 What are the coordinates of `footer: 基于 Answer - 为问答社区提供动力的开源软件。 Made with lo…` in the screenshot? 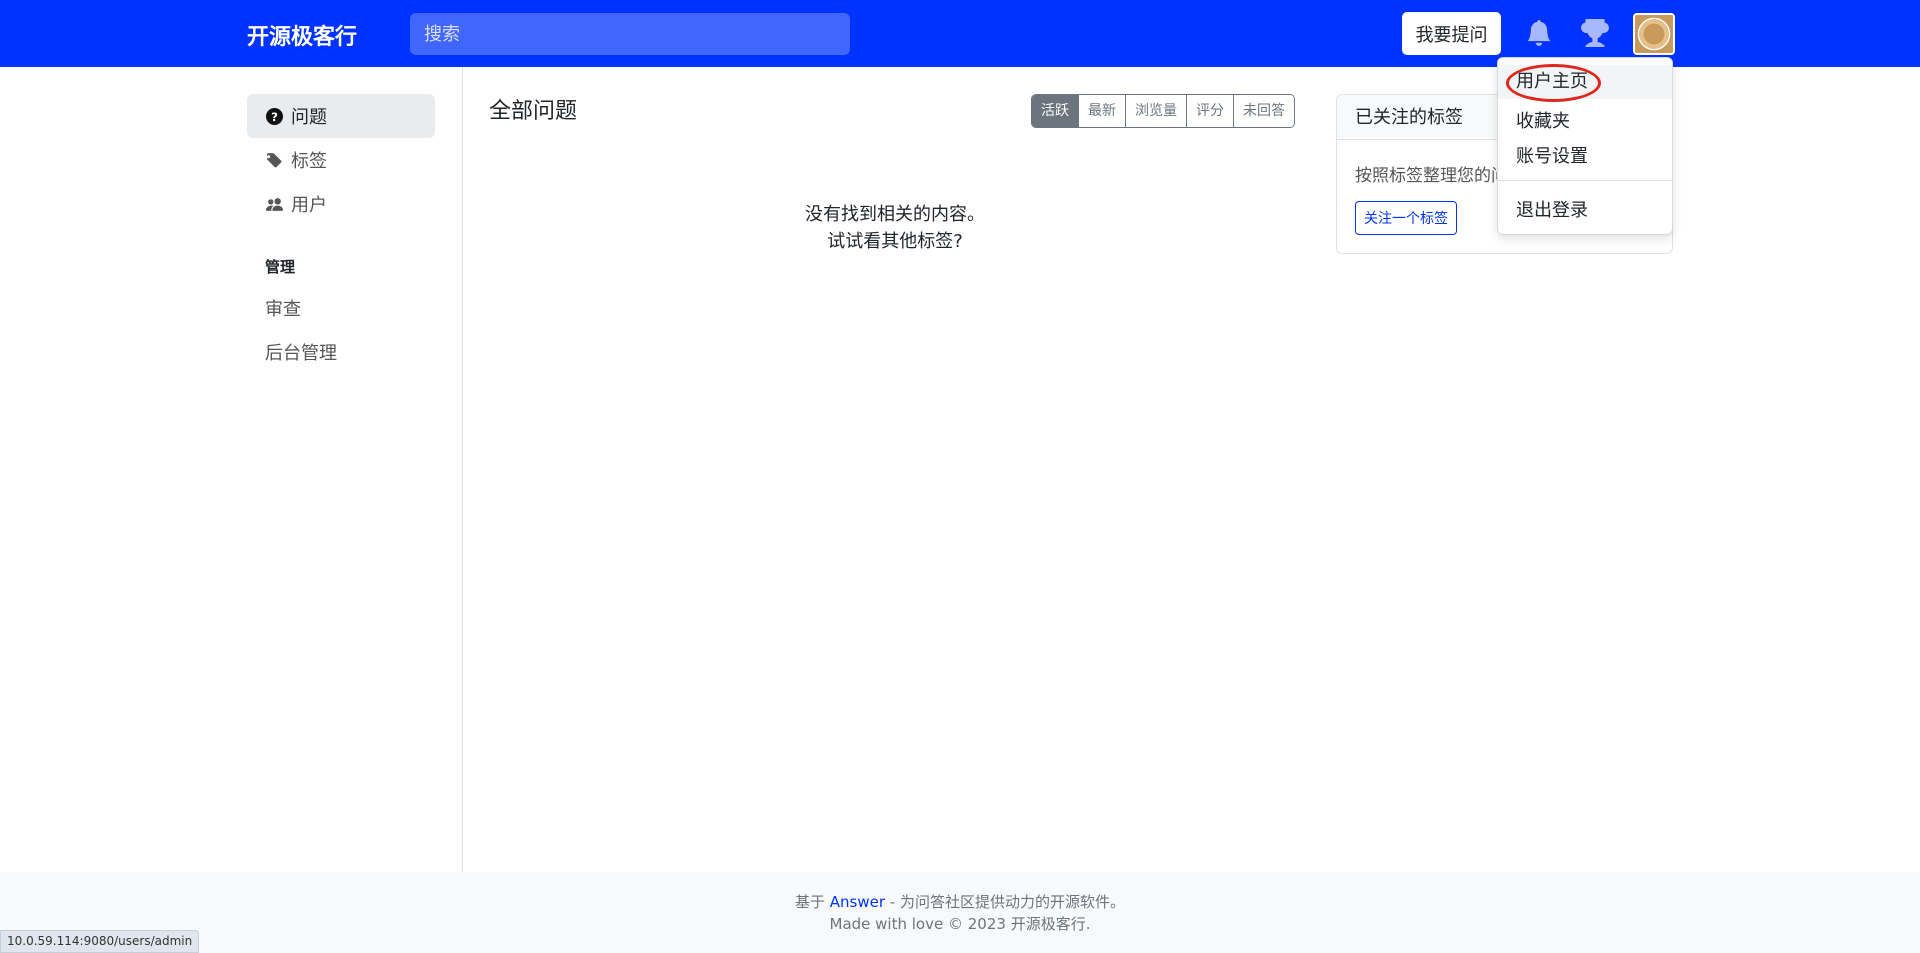 It's located at (960, 912).